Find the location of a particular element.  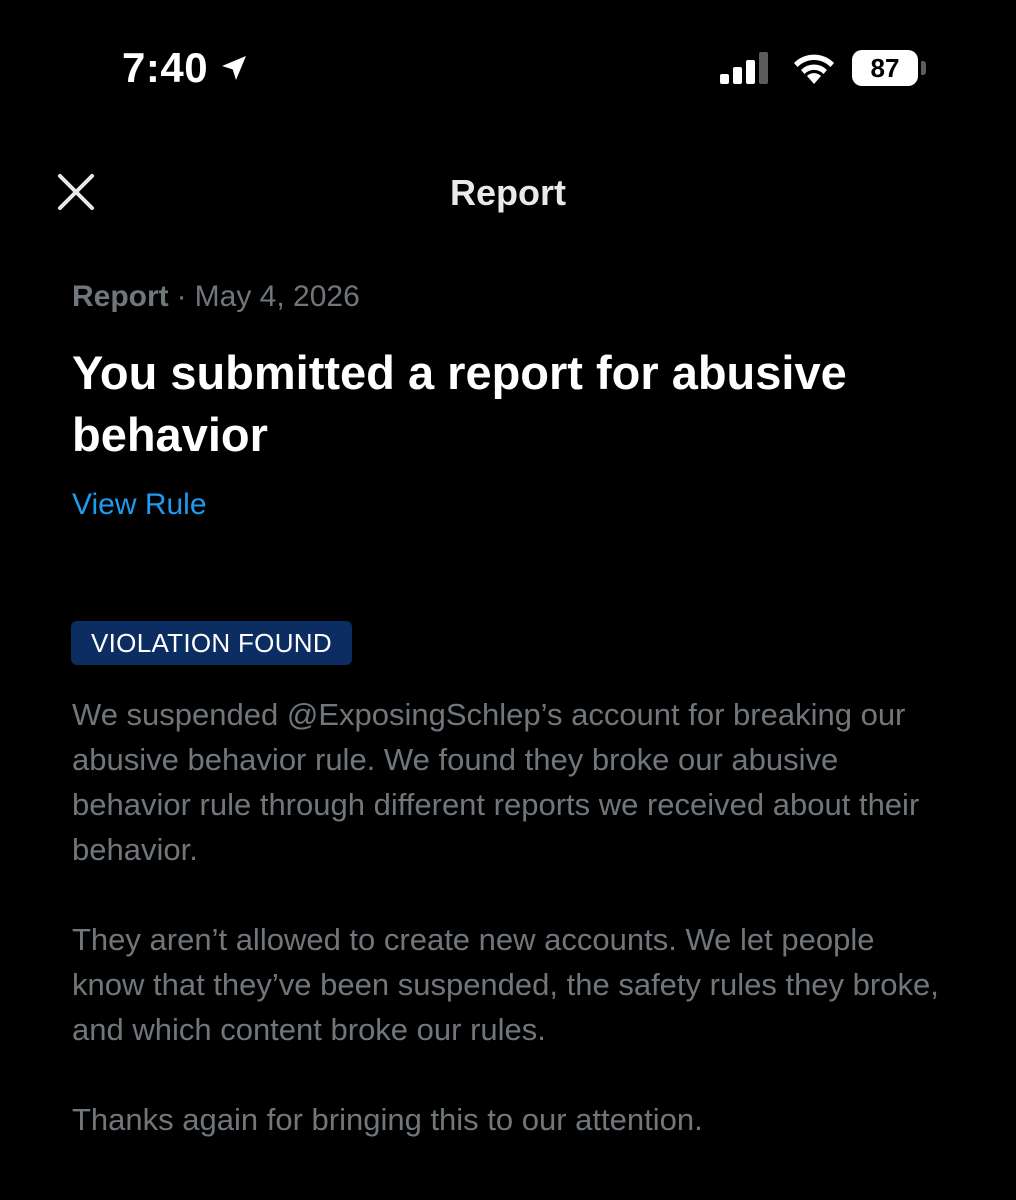

cellular-signal-icon is located at coordinates (744, 68).